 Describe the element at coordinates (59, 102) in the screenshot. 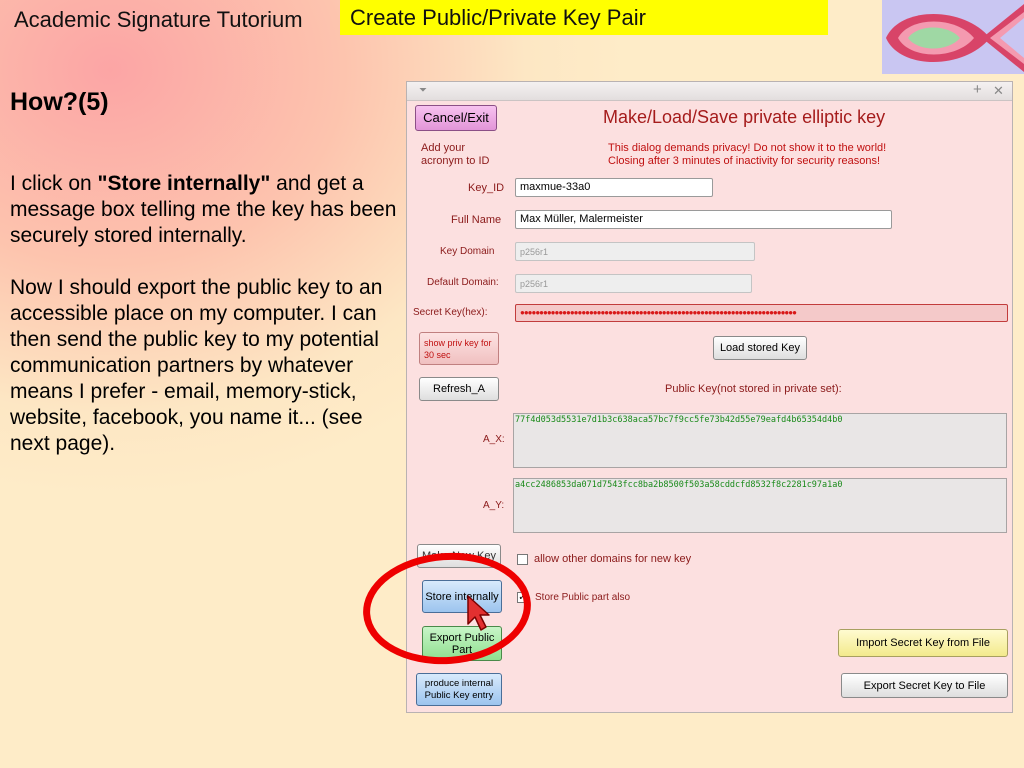

I see `slide-heading: How?(5)` at that location.